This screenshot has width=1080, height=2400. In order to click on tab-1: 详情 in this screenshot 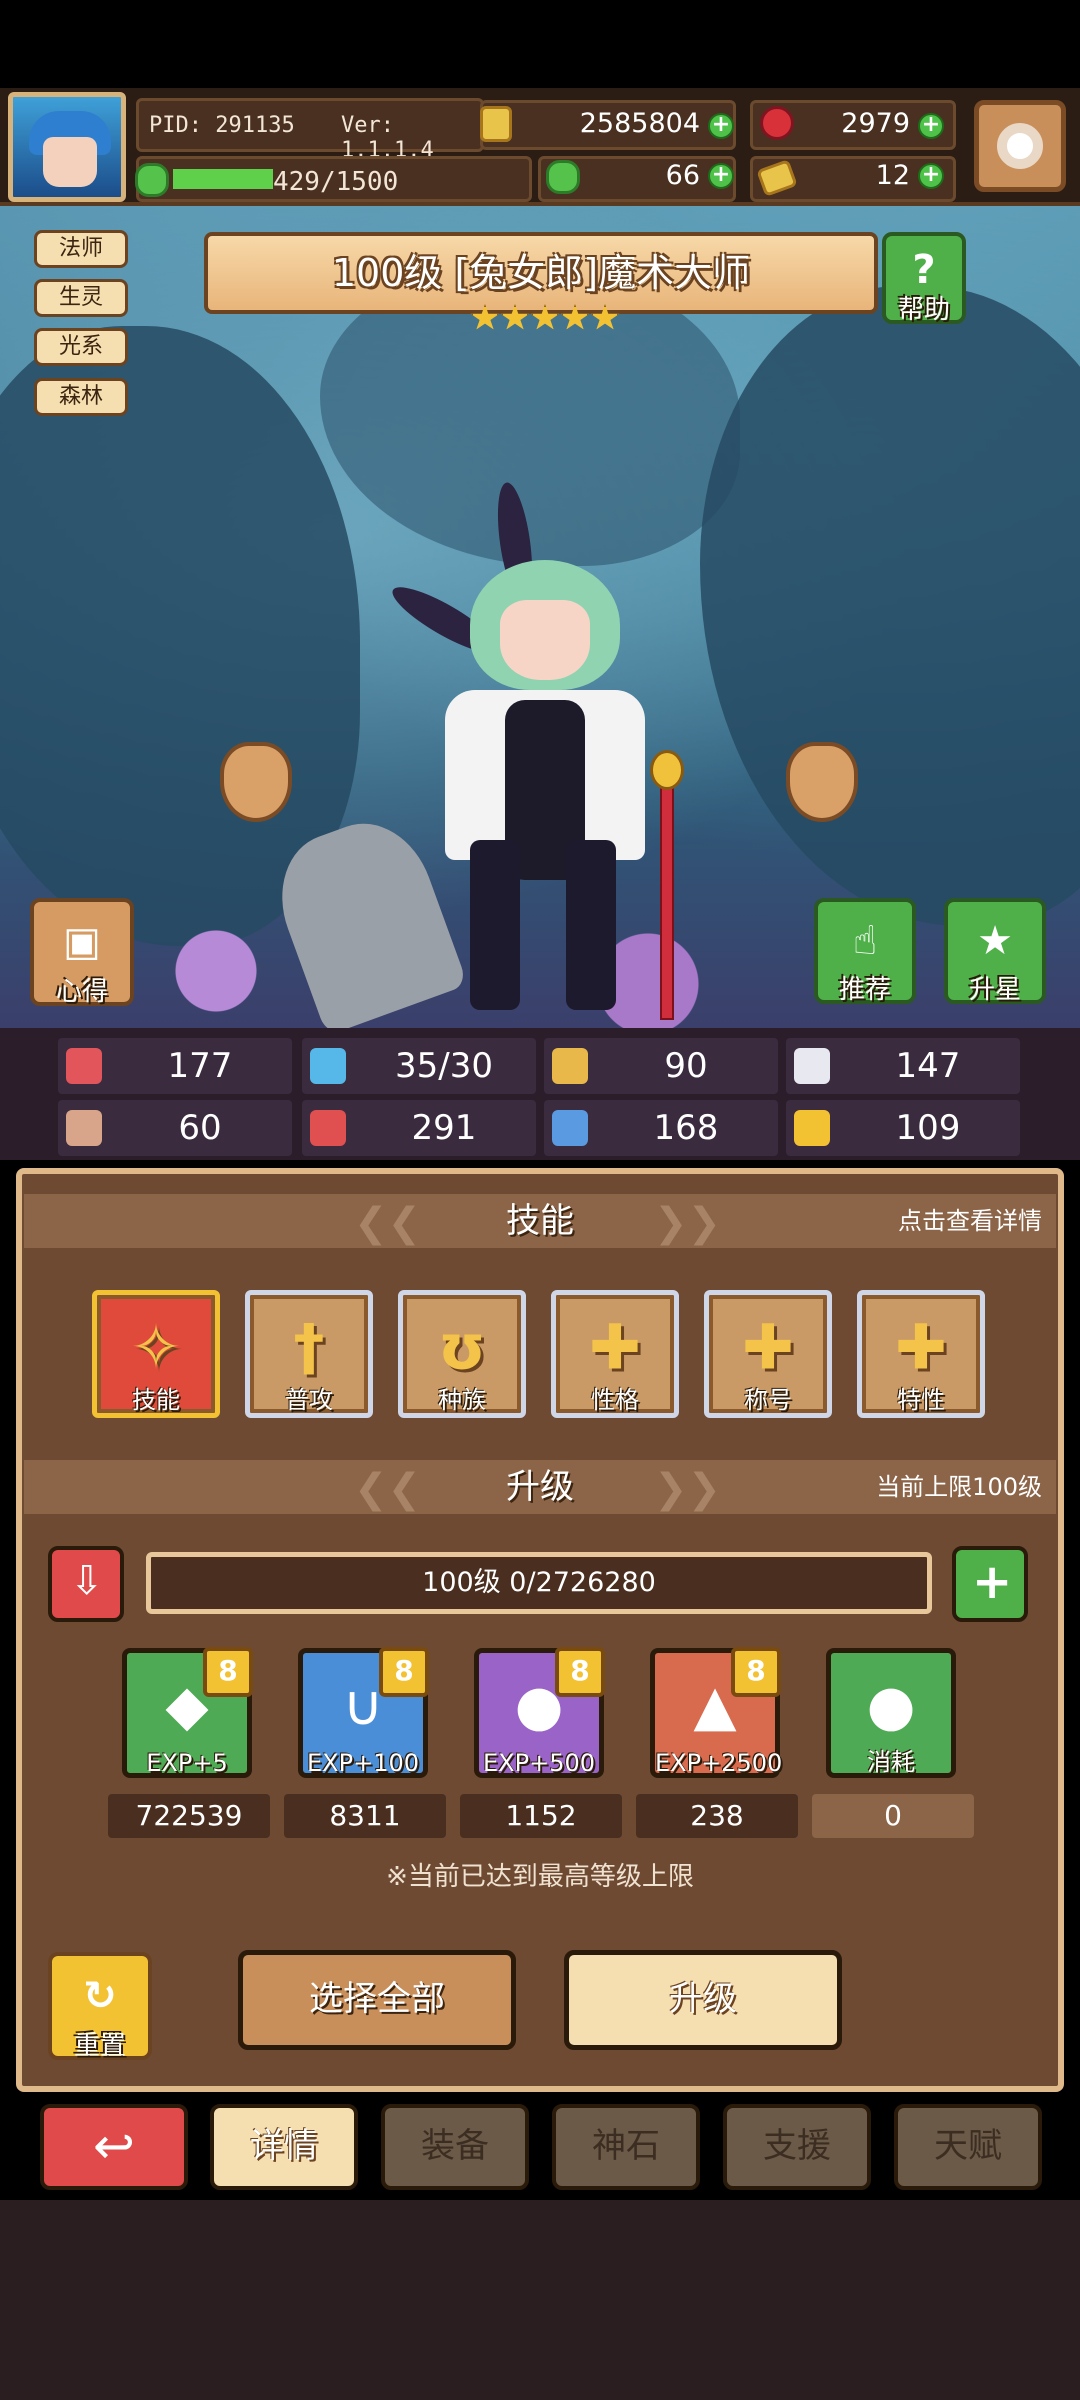, I will do `click(284, 2147)`.